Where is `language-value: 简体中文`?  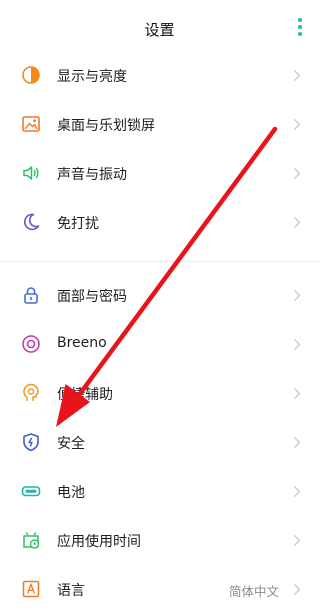
language-value: 简体中文 is located at coordinates (253, 591).